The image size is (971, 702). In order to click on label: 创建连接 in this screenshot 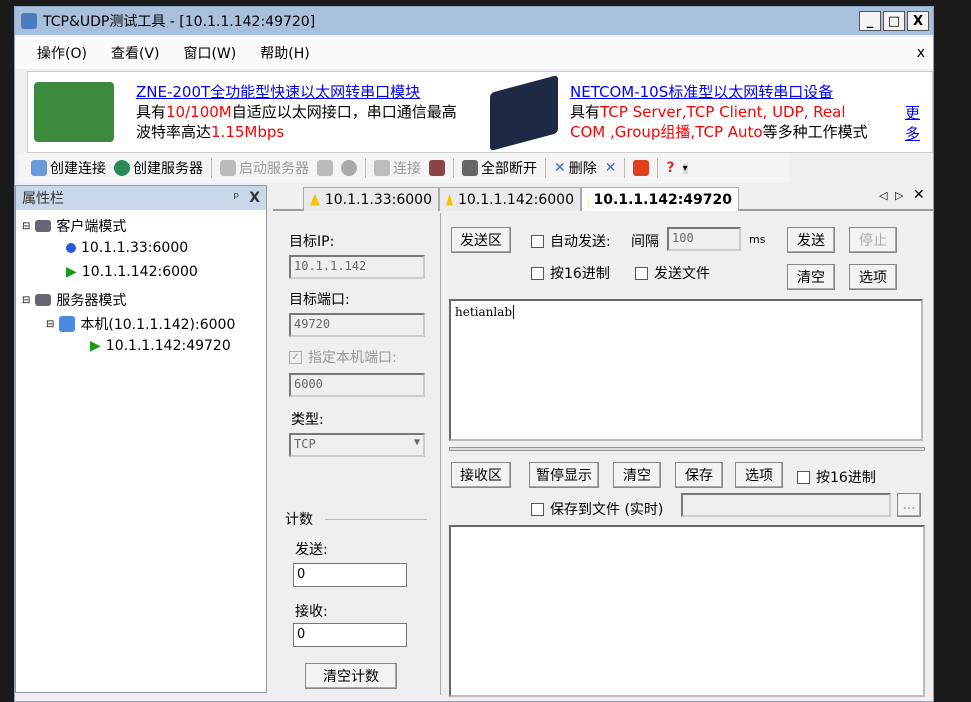, I will do `click(78, 169)`.